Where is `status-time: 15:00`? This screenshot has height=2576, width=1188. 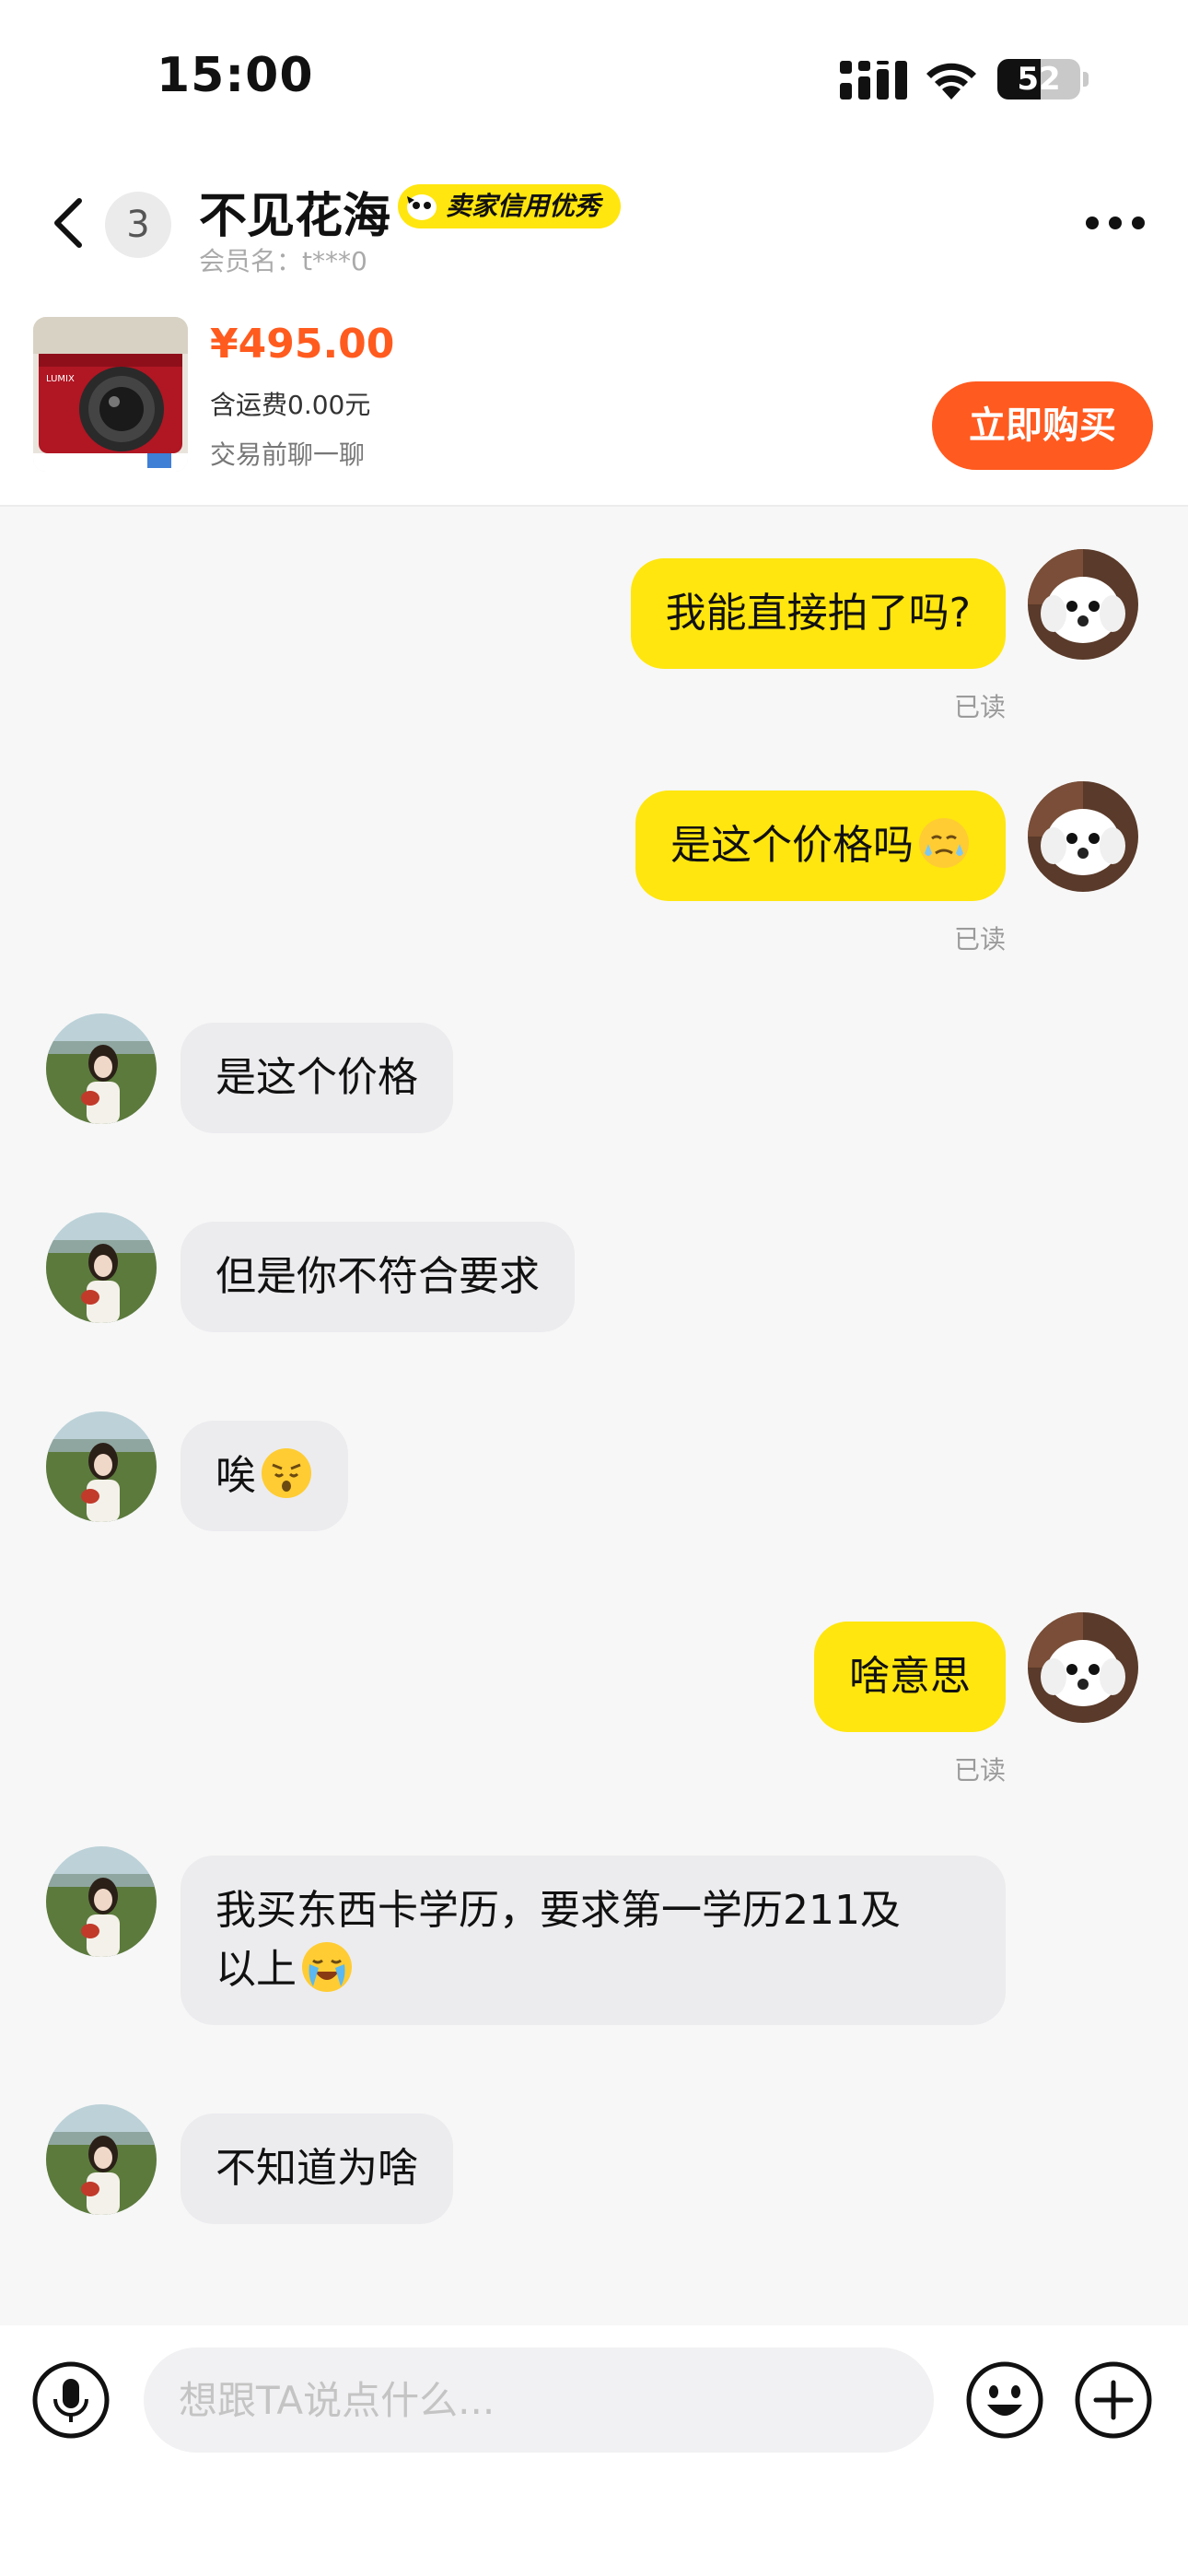 status-time: 15:00 is located at coordinates (235, 75).